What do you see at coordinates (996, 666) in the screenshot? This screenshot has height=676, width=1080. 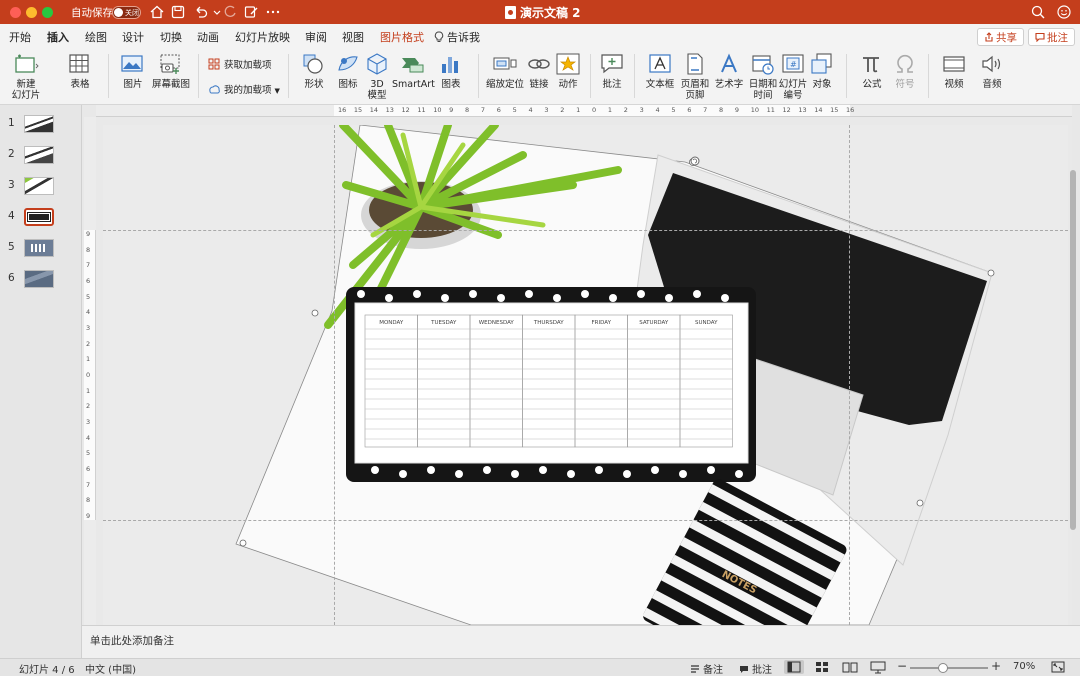 I see `zoom-in-button: +` at bounding box center [996, 666].